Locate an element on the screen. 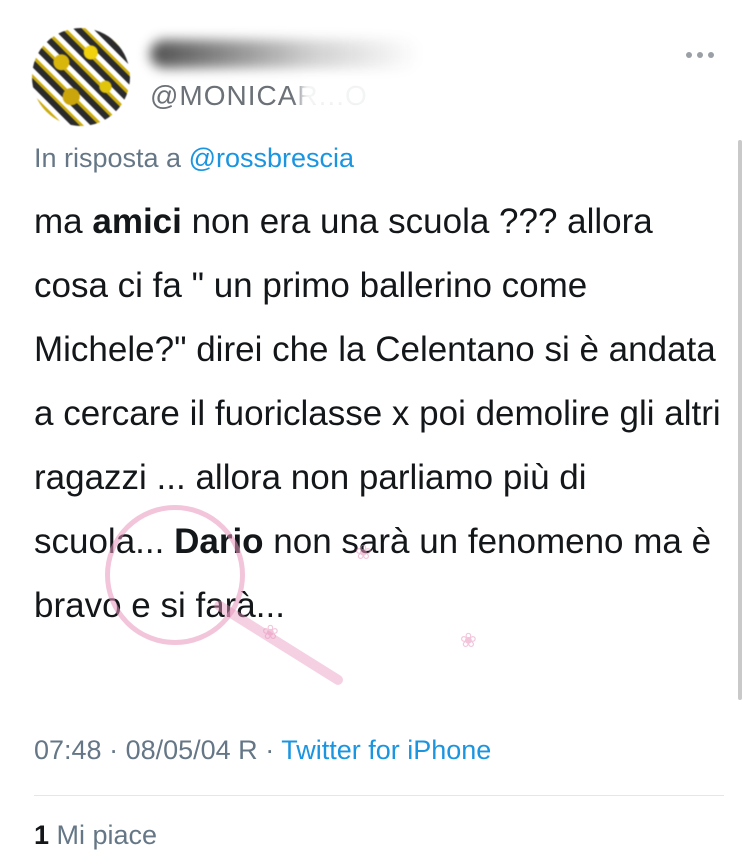 Image resolution: width=750 pixels, height=863 pixels. likes-count: 1 Mi piace is located at coordinates (95, 835).